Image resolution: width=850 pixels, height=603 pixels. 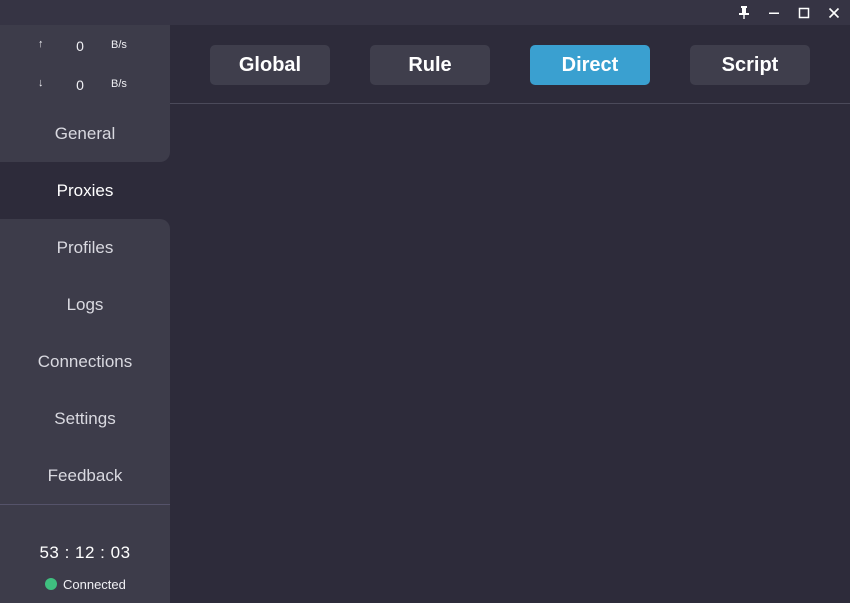 What do you see at coordinates (85, 133) in the screenshot?
I see `sidebar-item-general: General` at bounding box center [85, 133].